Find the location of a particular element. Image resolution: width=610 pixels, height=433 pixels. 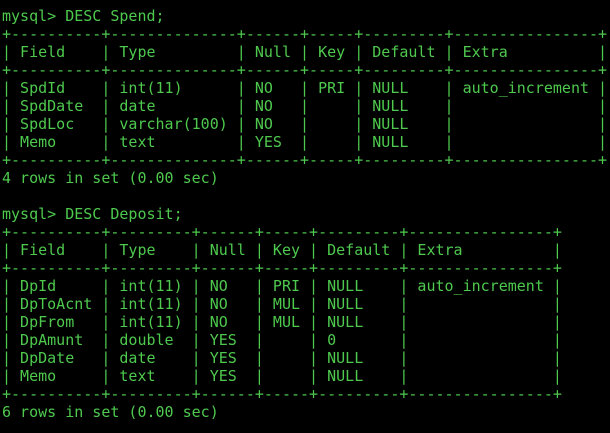

command-line: mysql> DESC Spend; is located at coordinates (83, 16).